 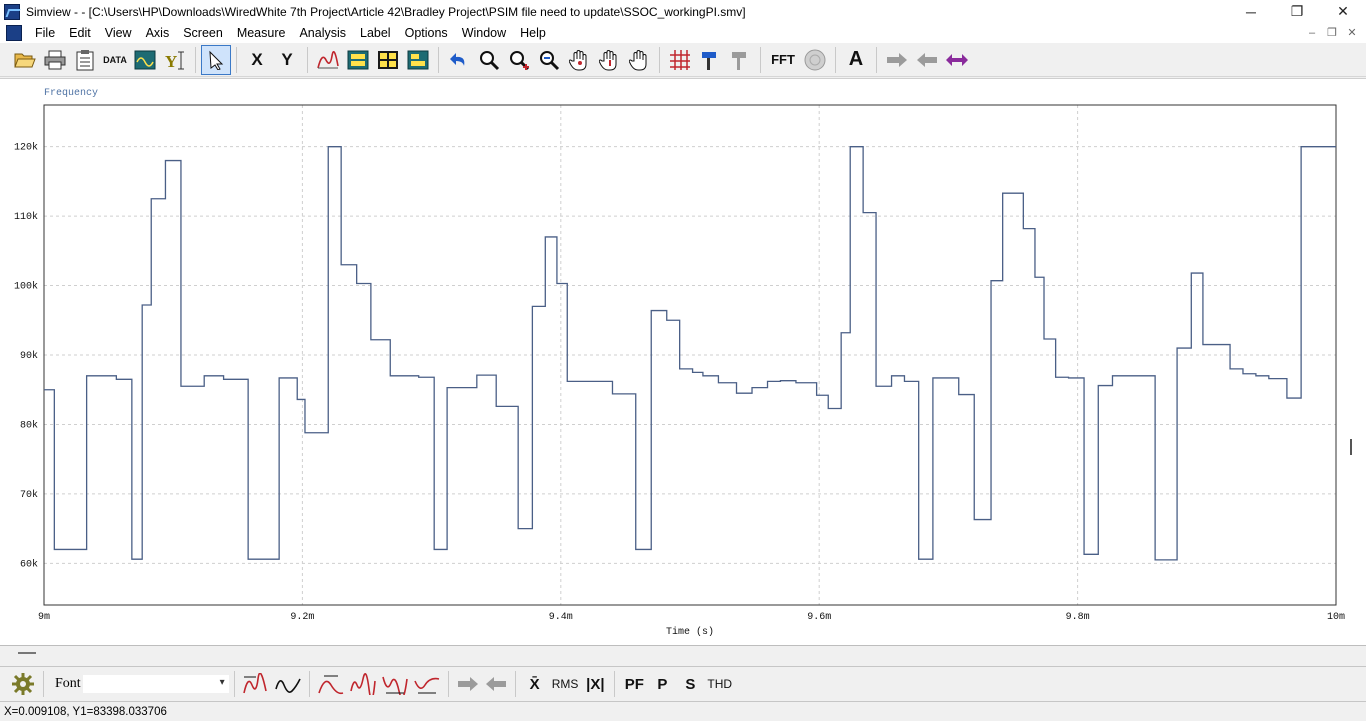 I want to click on x-tick-label: 9.6m, so click(x=819, y=617).